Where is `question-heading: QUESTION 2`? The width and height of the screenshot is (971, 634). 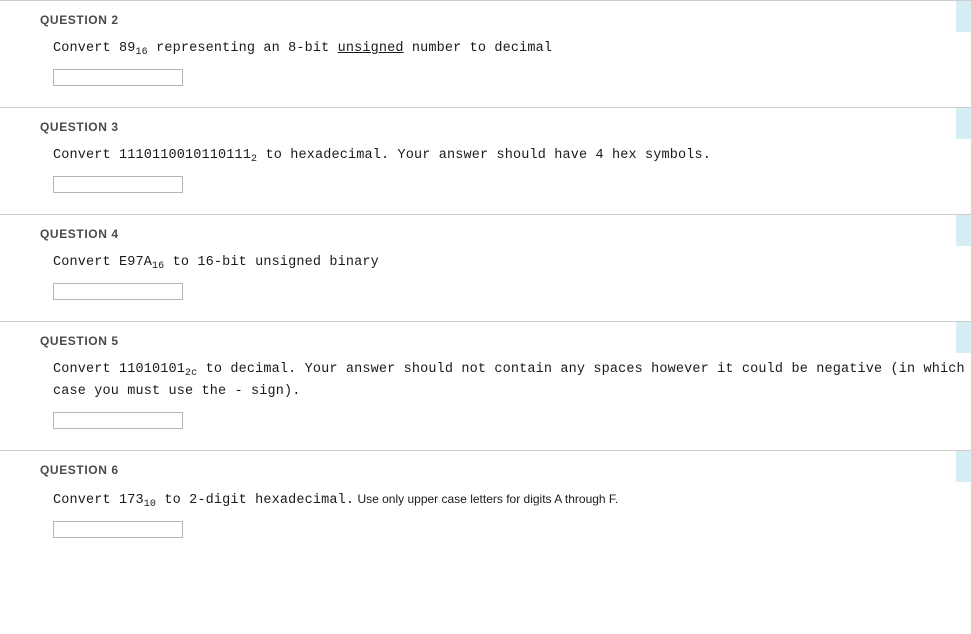
question-heading: QUESTION 2 is located at coordinates (79, 20).